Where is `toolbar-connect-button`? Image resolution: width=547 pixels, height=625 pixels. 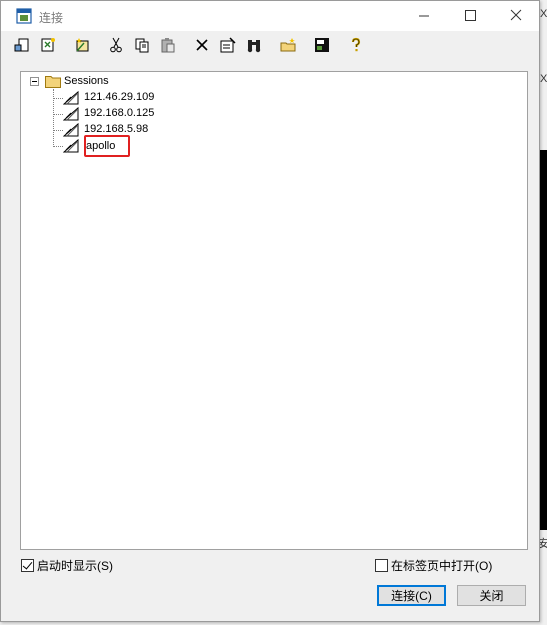
toolbar-connect-button is located at coordinates (22, 45).